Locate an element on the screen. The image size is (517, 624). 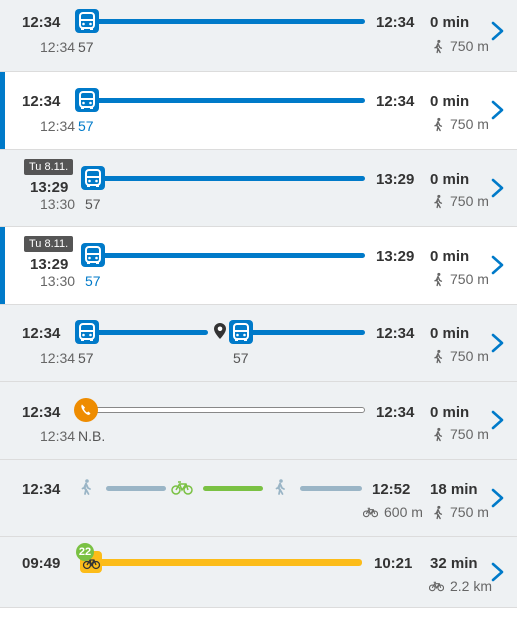
itinerary-row: 09:49 22 10:21 32 min 2.2 km is located at coordinates (258, 572).